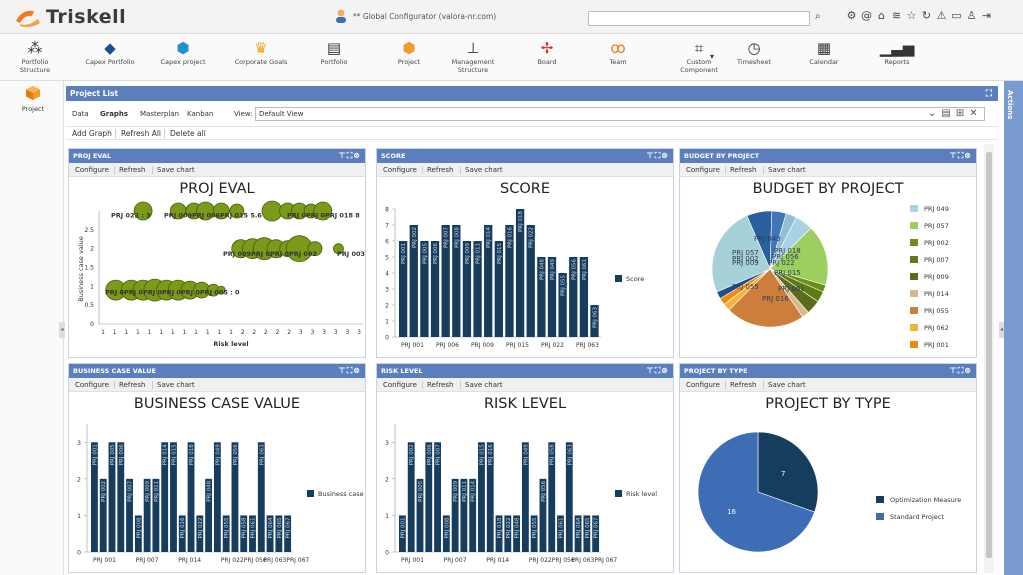 This screenshot has height=575, width=1023. I want to click on tab-graphs: Graphs, so click(114, 114).